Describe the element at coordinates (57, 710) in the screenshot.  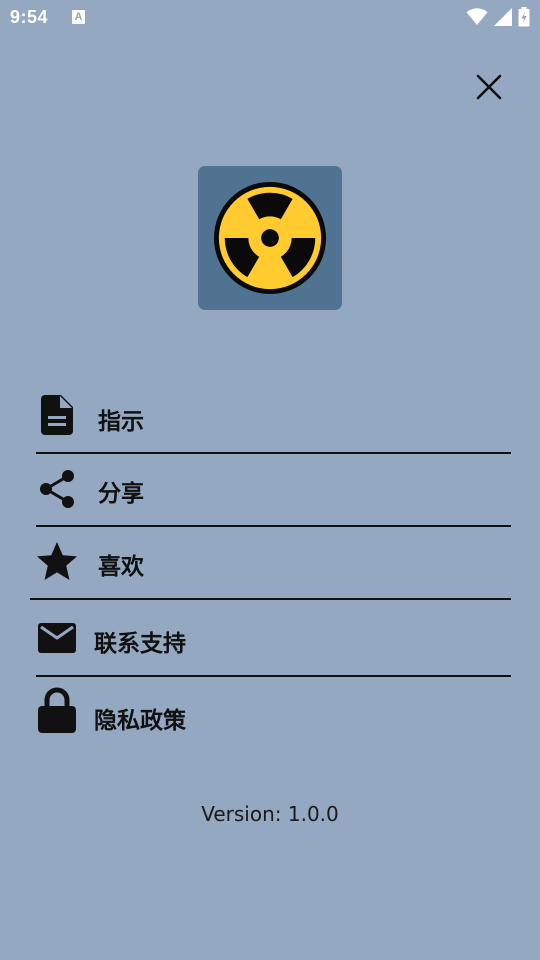
I see `lock-icon` at that location.